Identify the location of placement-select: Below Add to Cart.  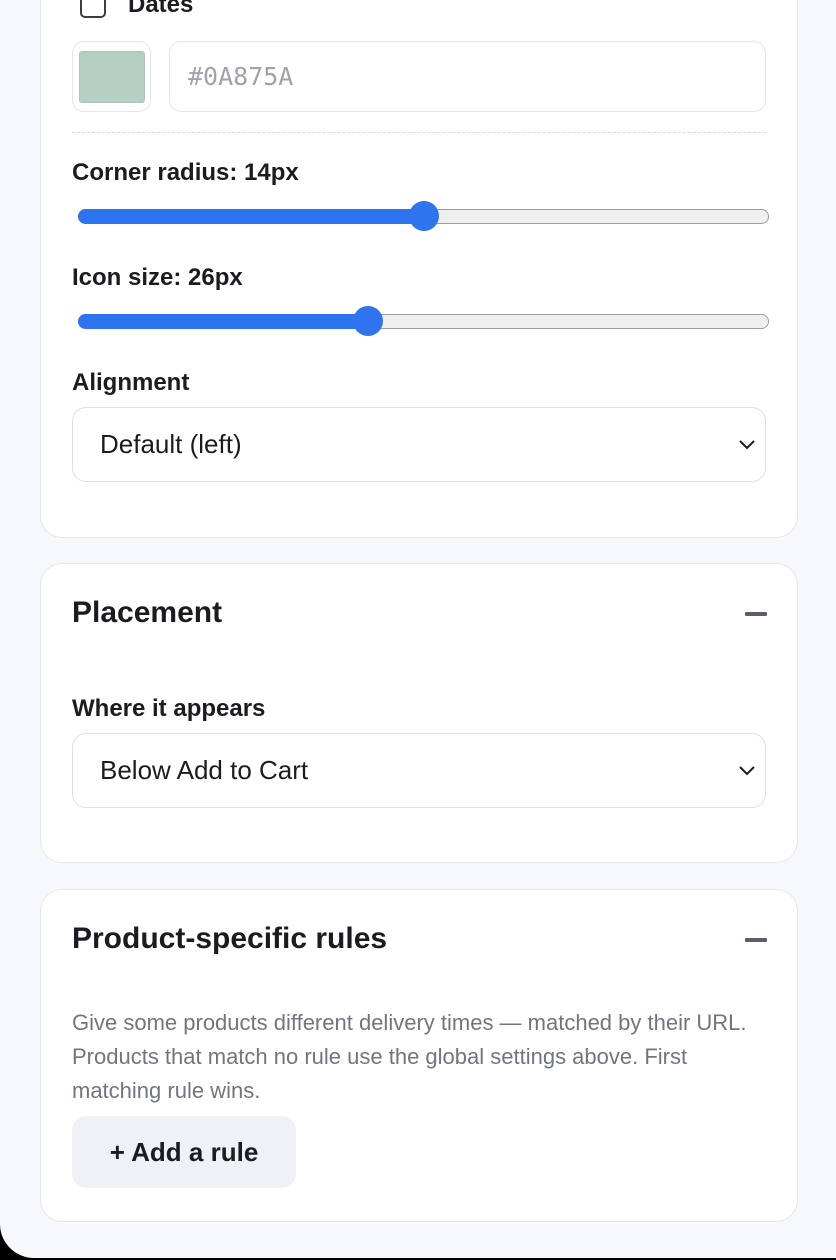
(419, 770).